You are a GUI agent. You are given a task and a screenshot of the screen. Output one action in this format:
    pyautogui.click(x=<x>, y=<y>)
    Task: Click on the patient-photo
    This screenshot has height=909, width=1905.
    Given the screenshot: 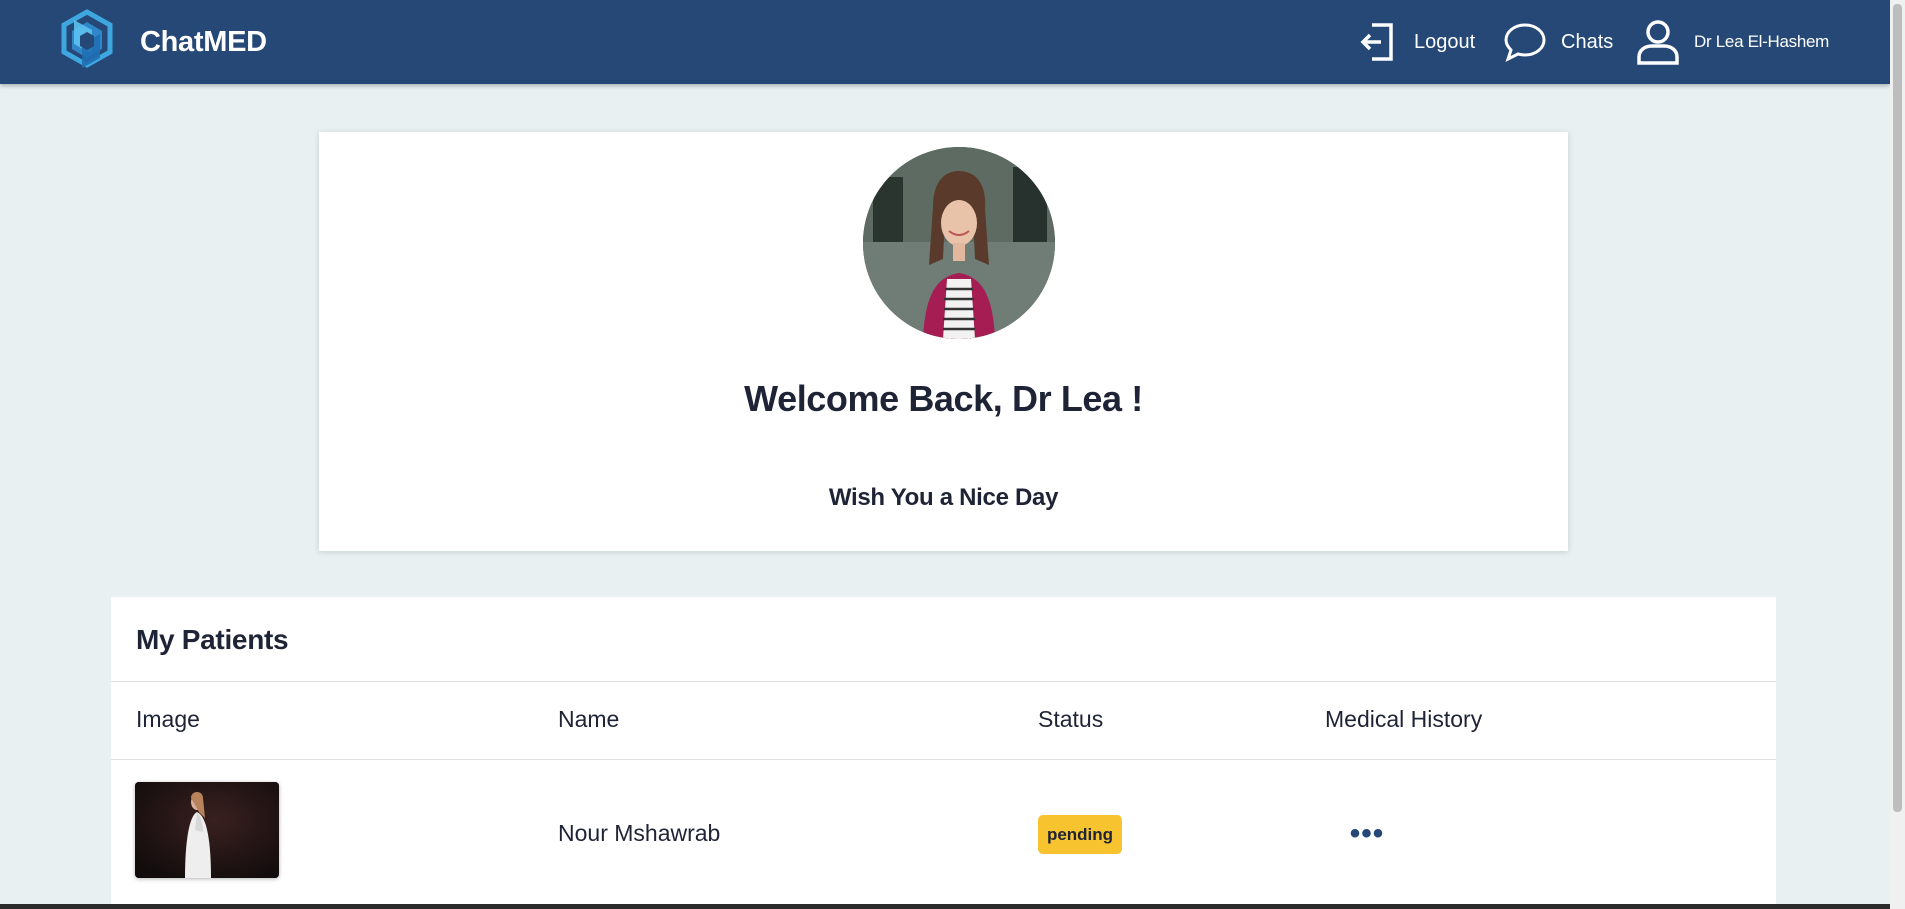 What is the action you would take?
    pyautogui.click(x=207, y=830)
    